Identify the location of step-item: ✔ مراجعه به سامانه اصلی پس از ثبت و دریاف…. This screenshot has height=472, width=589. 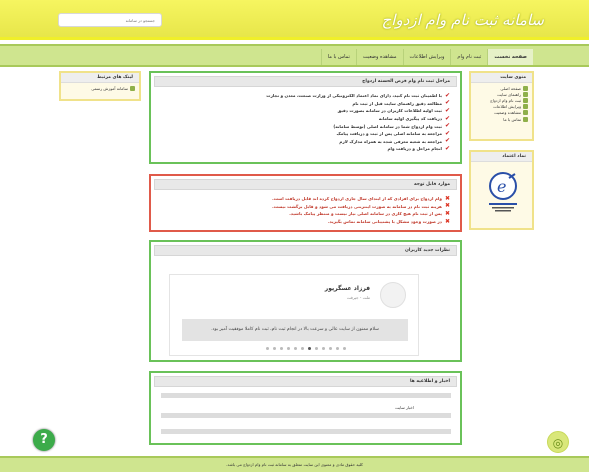
(393, 133).